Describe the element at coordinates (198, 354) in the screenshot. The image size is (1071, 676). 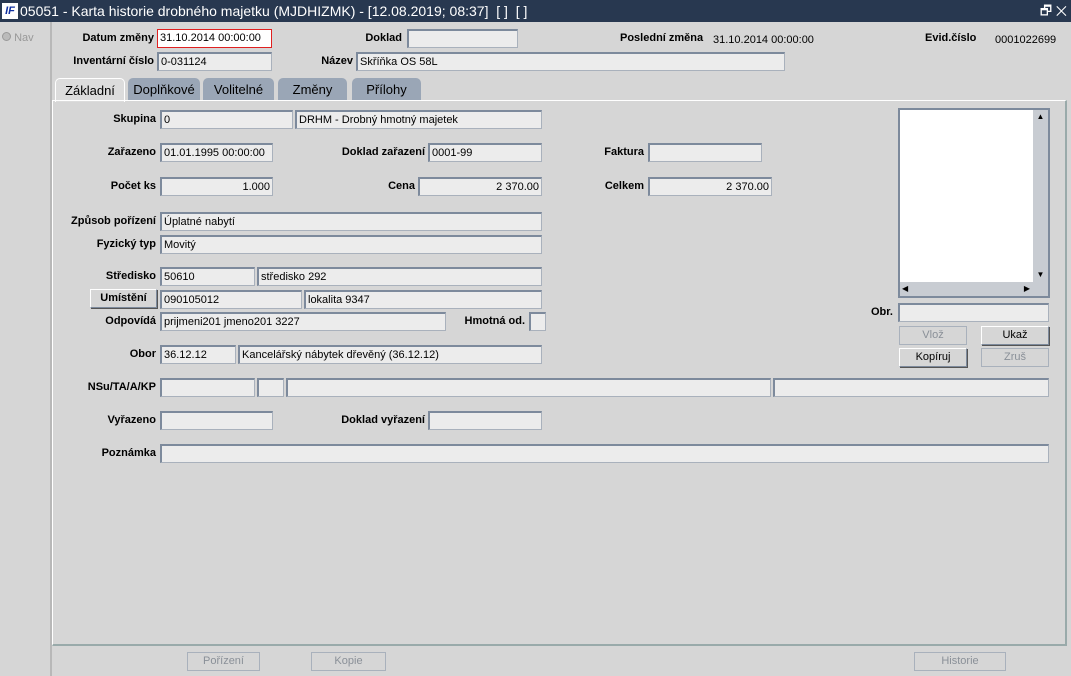
I see `obor-input: 36.12.12` at that location.